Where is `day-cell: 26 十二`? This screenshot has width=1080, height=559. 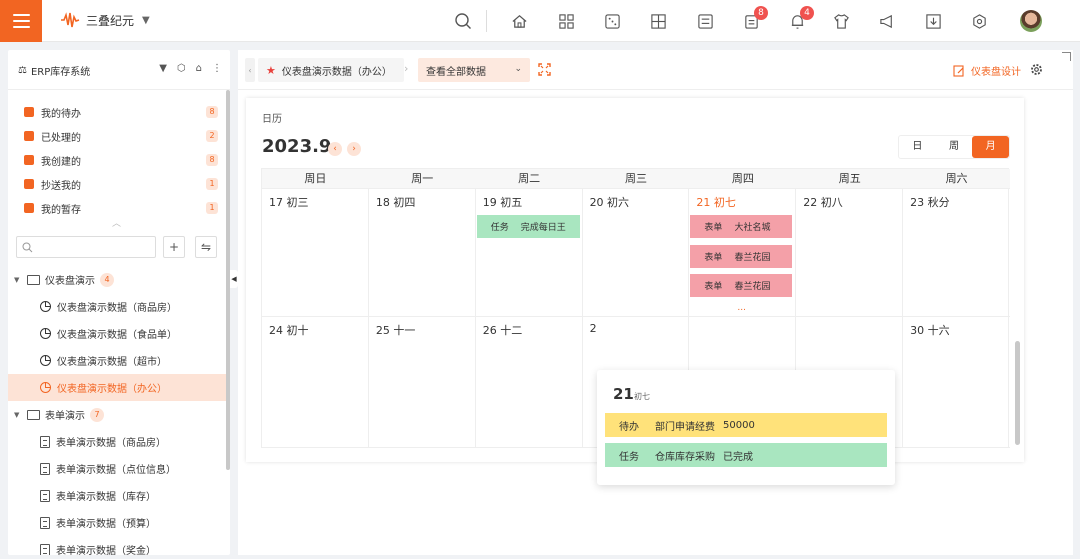 day-cell: 26 十二 is located at coordinates (529, 382).